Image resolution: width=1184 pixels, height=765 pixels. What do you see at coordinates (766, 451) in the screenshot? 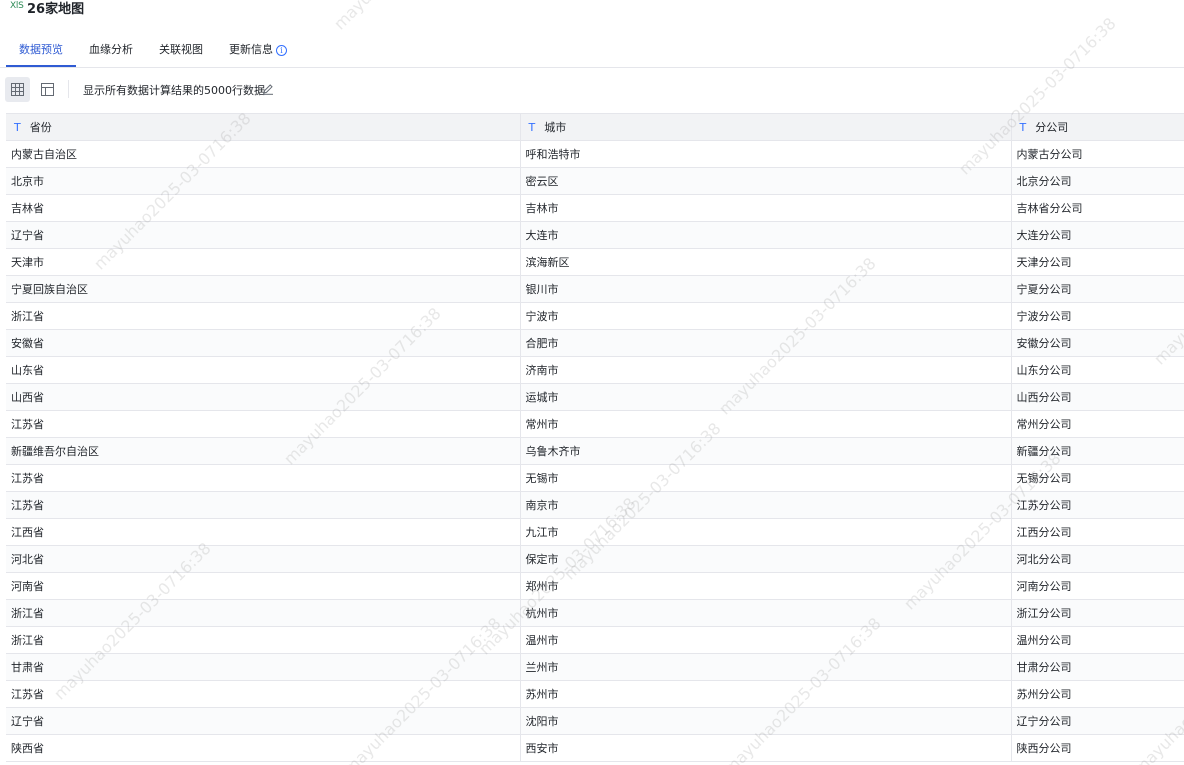
I see `cell-city: 乌鲁木齐市` at bounding box center [766, 451].